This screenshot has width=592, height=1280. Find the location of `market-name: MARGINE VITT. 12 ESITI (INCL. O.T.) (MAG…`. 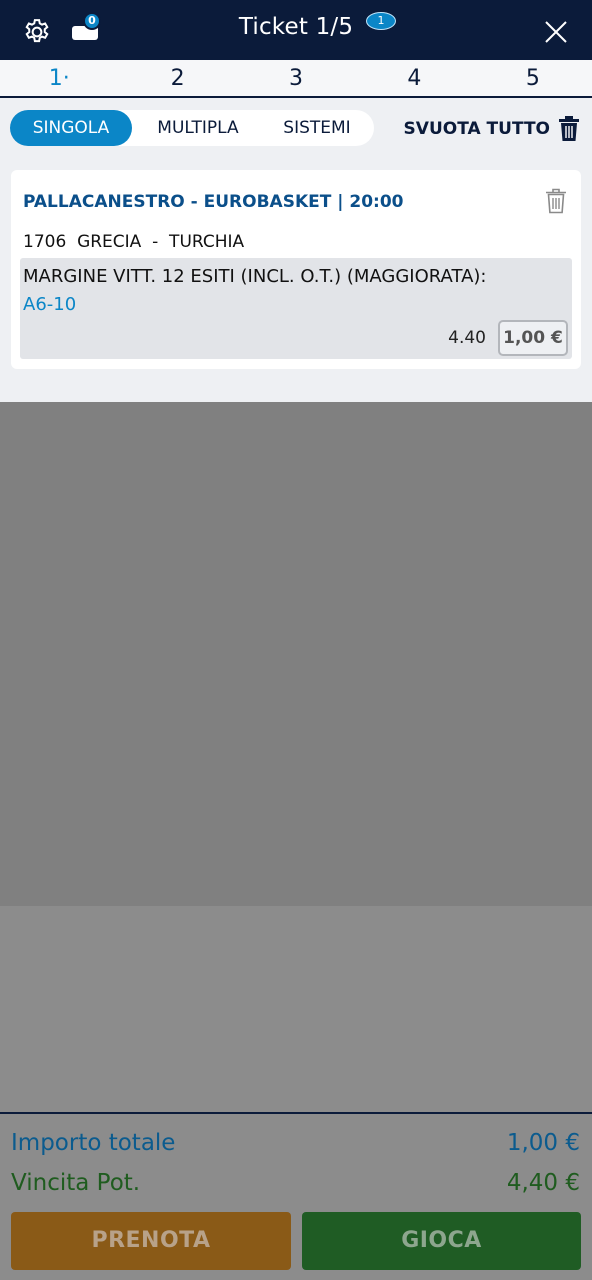

market-name: MARGINE VITT. 12 ESITI (INCL. O.T.) (MAG… is located at coordinates (255, 276).